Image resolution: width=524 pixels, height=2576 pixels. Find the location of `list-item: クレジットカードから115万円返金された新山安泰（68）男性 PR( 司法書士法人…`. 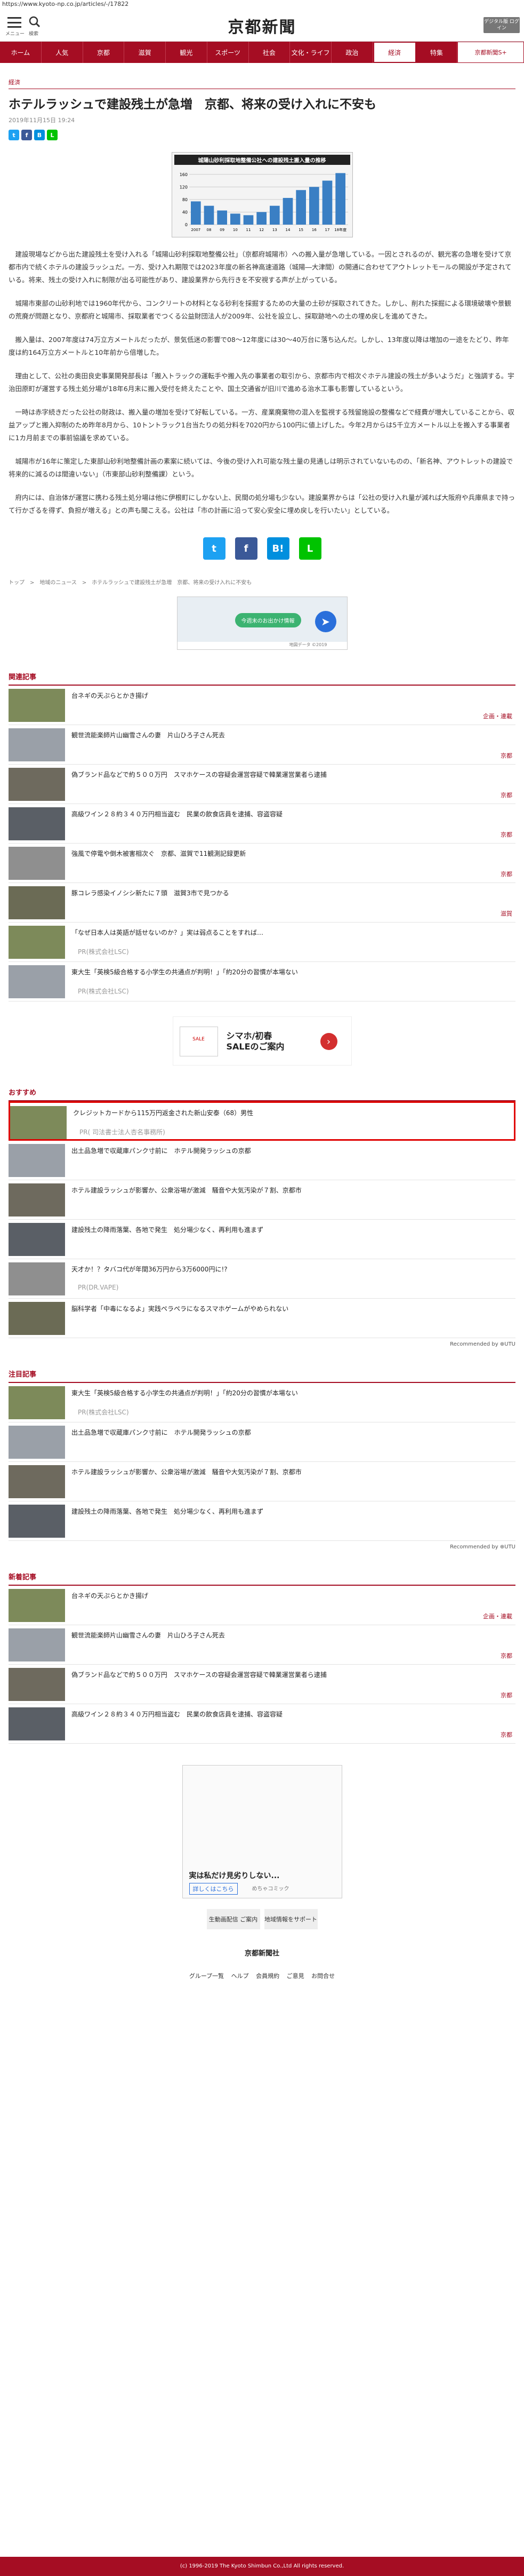

list-item: クレジットカードから115万円返金された新山安泰（68）男性 PR( 司法書士法人… is located at coordinates (262, 1121).